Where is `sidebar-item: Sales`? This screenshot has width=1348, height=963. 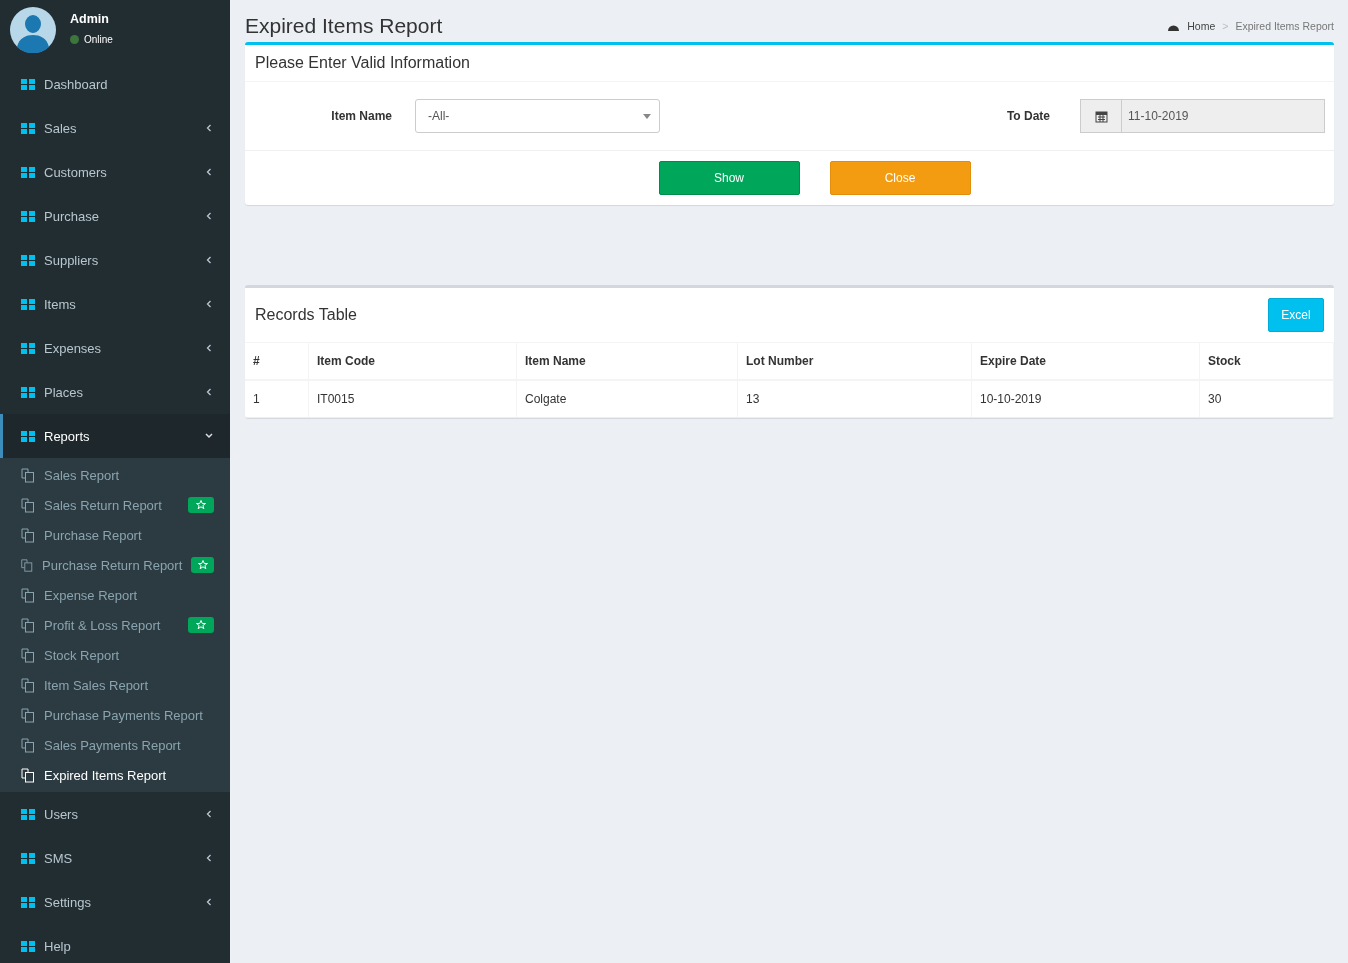 sidebar-item: Sales is located at coordinates (115, 128).